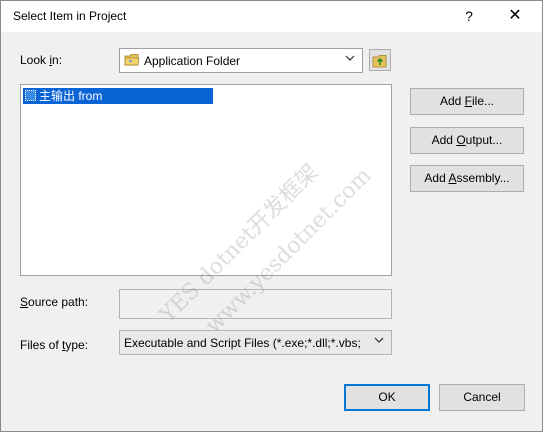  Describe the element at coordinates (71, 96) in the screenshot. I see `list-item-label: 主输出 from` at that location.